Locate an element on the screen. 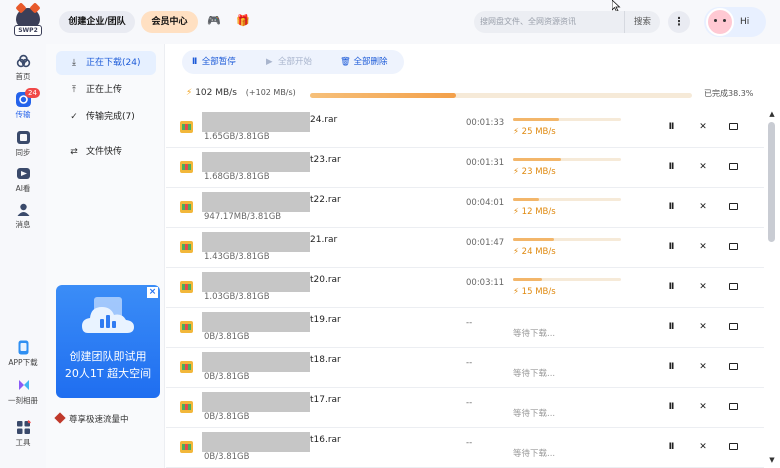 This screenshot has height=468, width=780. create-team-button: 创建企业/团队 is located at coordinates (97, 22).